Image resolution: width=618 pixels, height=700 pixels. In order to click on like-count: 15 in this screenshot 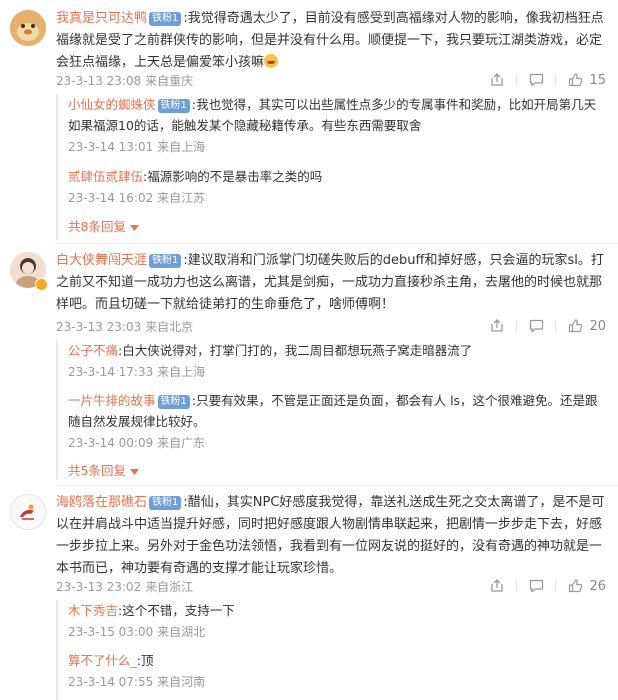, I will do `click(597, 80)`.